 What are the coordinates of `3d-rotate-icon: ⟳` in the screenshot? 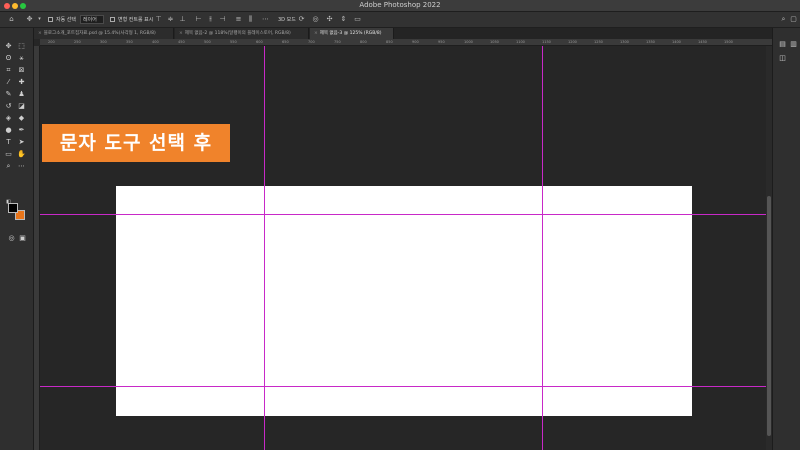 It's located at (301, 19).